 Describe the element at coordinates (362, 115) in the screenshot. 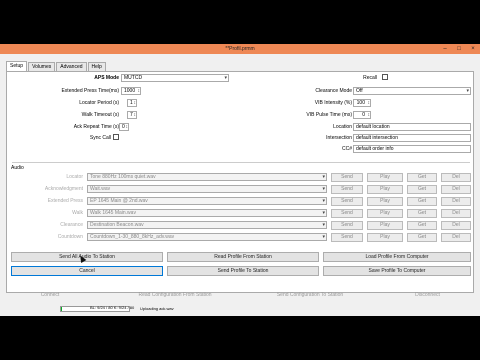

I see `vib-pulse-input: 0` at that location.